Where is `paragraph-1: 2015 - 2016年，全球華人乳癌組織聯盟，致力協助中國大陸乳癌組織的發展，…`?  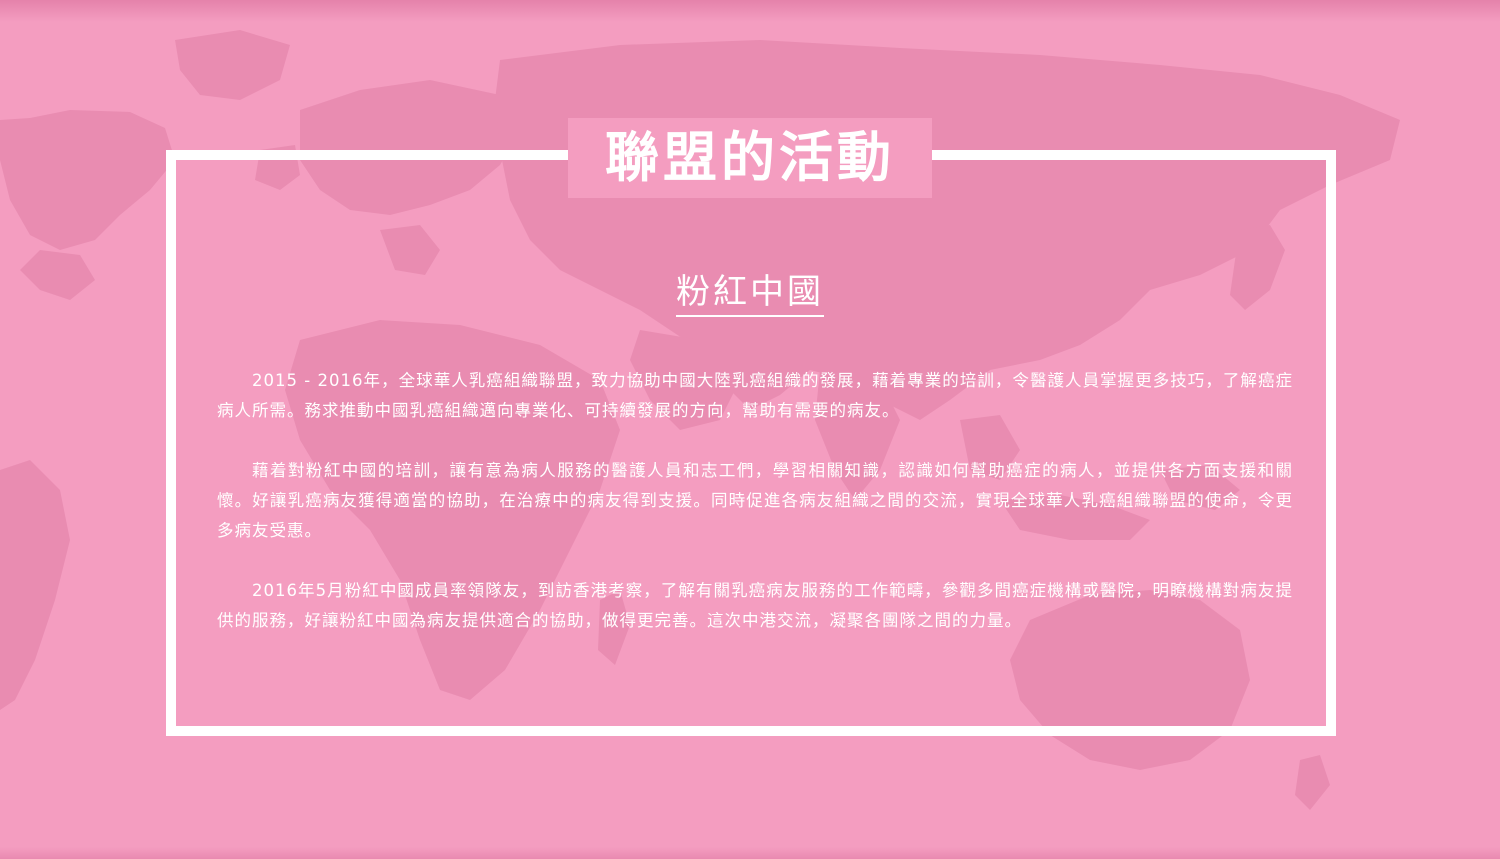 paragraph-1: 2015 - 2016年，全球華人乳癌組織聯盟，致力協助中國大陸乳癌組織的發展，… is located at coordinates (755, 395).